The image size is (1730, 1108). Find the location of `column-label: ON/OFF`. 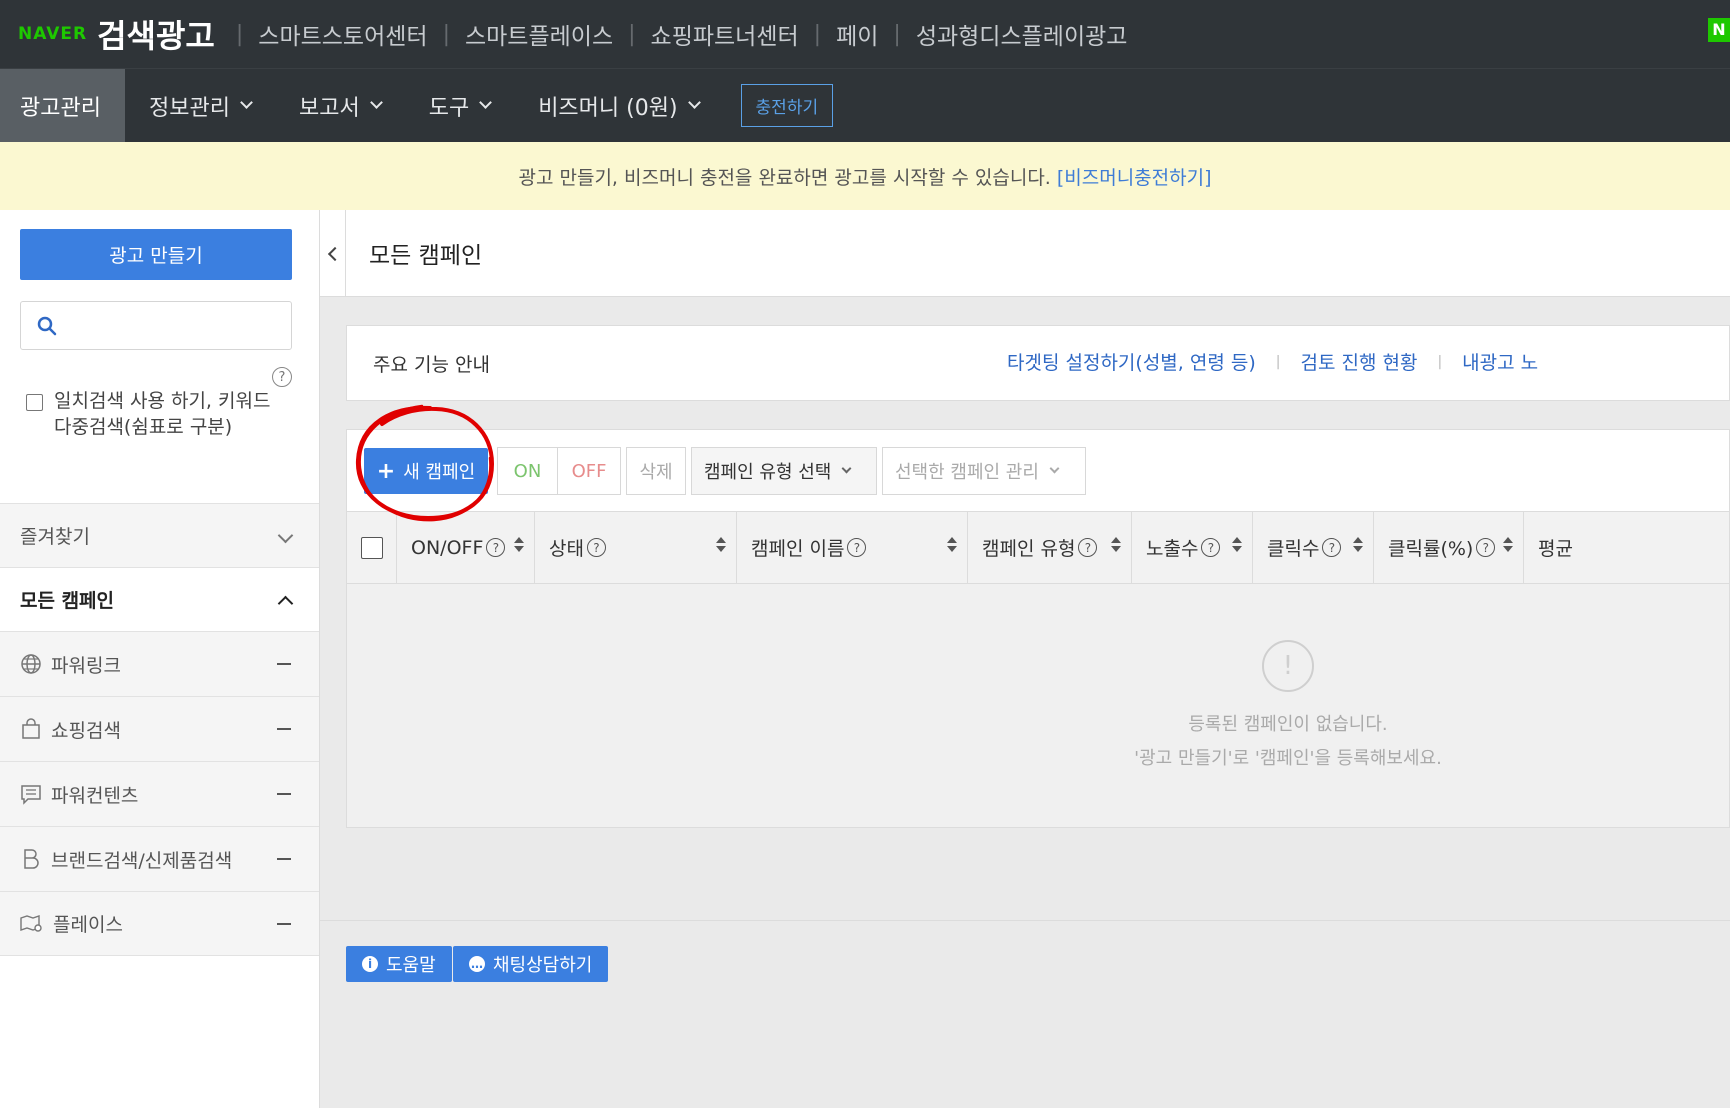

column-label: ON/OFF is located at coordinates (447, 547).